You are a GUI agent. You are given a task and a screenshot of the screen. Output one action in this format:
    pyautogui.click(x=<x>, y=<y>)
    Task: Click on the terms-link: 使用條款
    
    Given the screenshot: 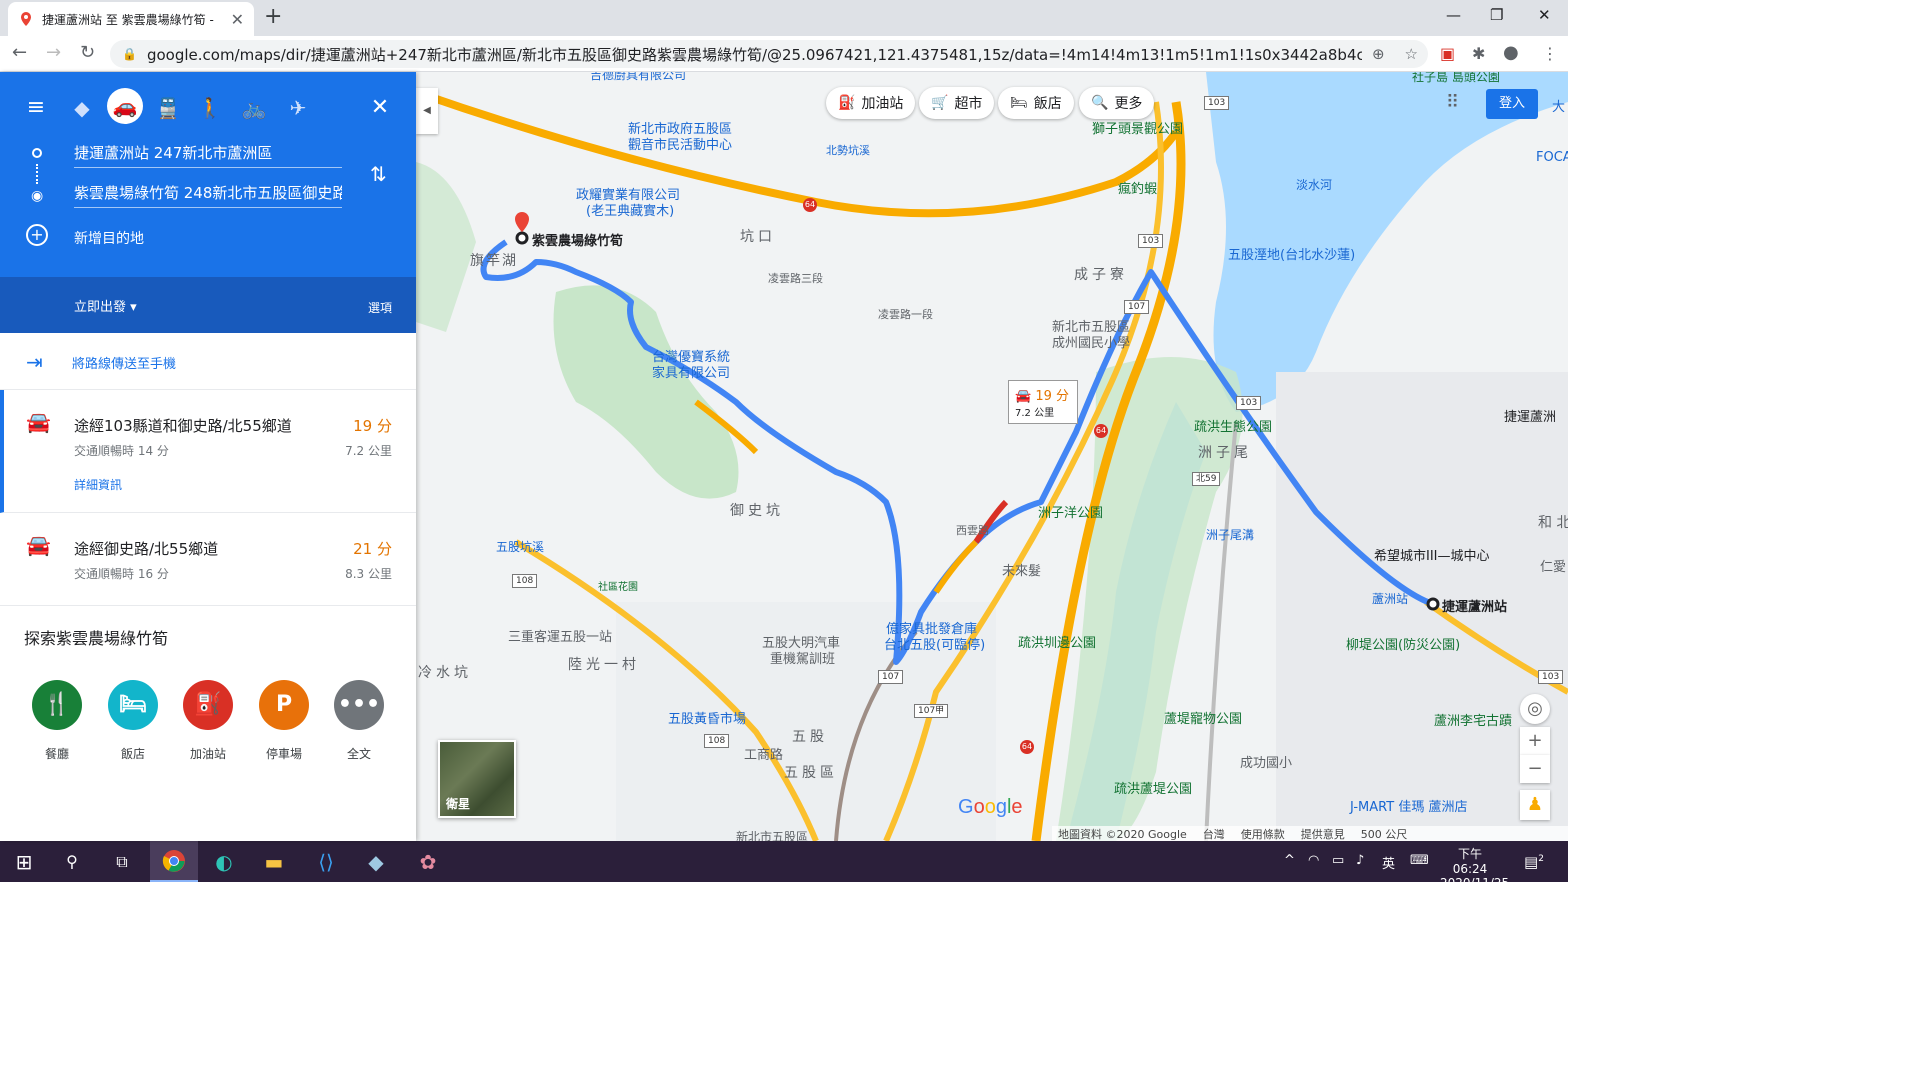 What is the action you would take?
    pyautogui.click(x=1263, y=833)
    